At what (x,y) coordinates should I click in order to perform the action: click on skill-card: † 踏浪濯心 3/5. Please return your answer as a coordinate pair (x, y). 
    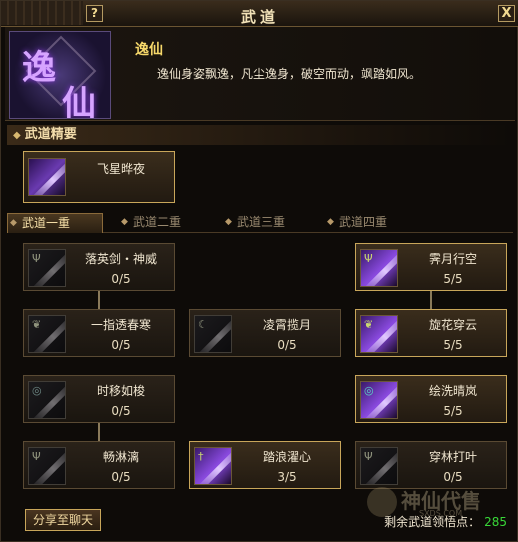
    Looking at the image, I should click on (265, 465).